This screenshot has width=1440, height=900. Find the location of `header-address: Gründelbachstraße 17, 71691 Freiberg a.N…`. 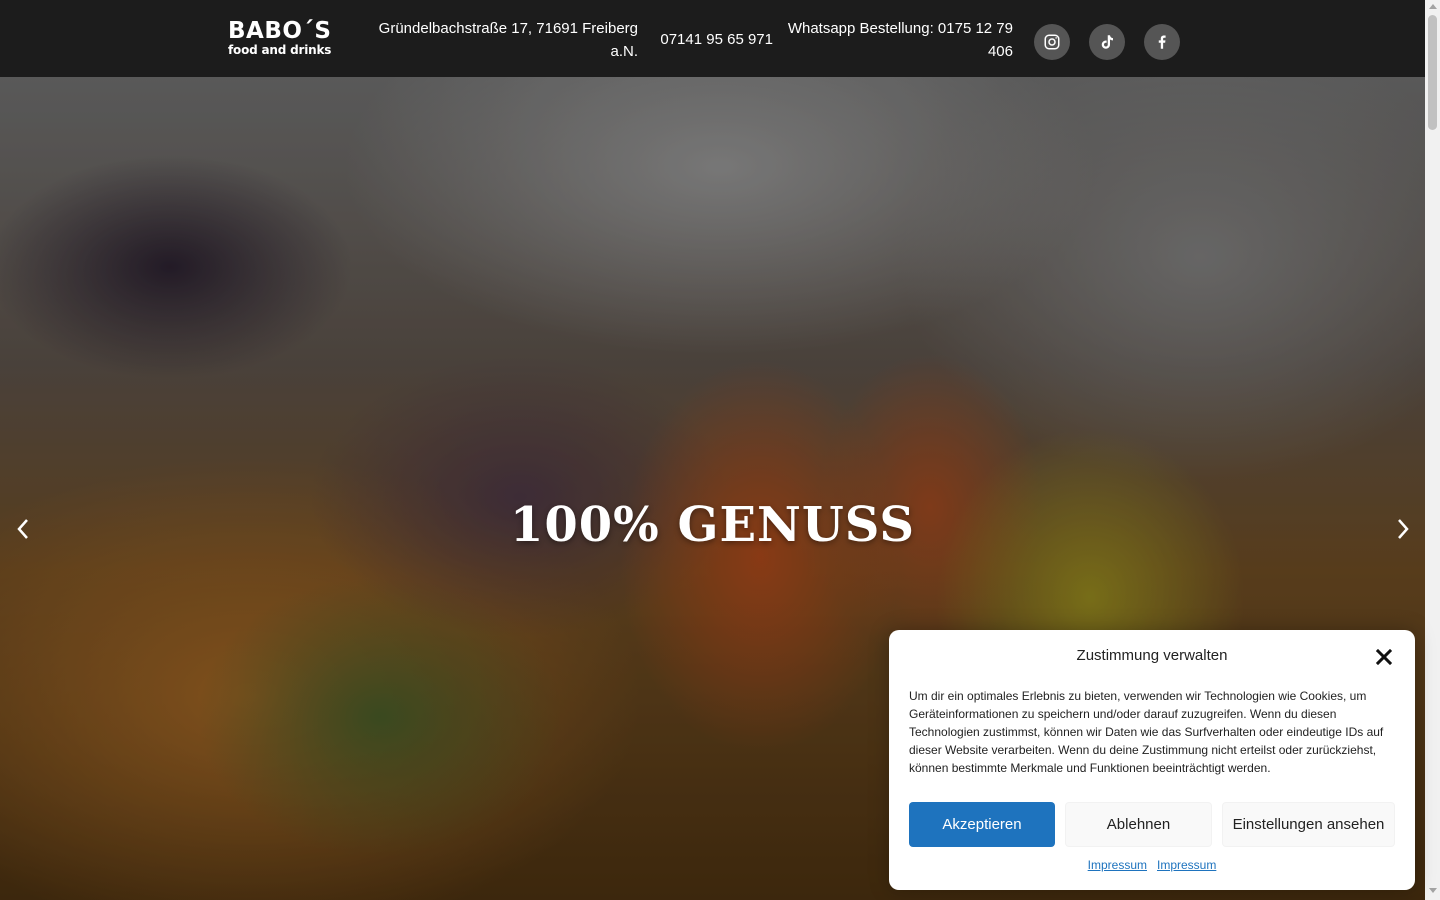

header-address: Gründelbachstraße 17, 71691 Freiberg a.N… is located at coordinates (505, 40).